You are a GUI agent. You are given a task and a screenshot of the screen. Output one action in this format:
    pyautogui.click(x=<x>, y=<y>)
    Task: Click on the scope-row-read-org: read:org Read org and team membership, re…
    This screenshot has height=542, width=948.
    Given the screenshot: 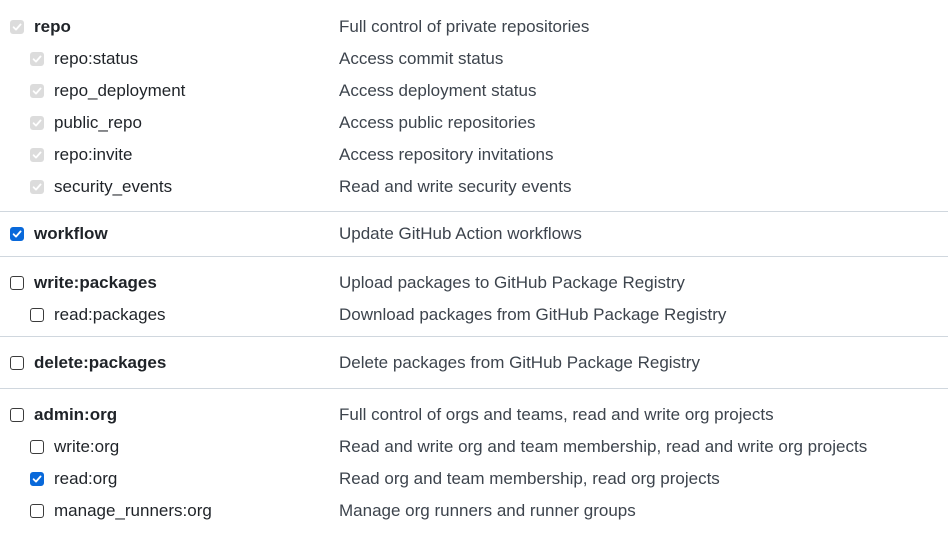 What is the action you would take?
    pyautogui.click(x=474, y=479)
    